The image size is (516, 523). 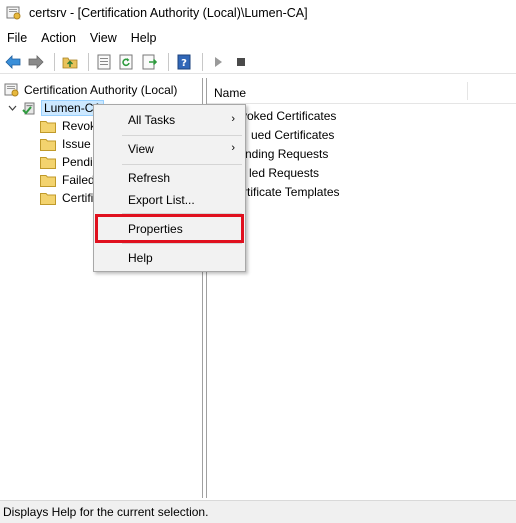 I want to click on list-item-label: led Requests, so click(x=284, y=172).